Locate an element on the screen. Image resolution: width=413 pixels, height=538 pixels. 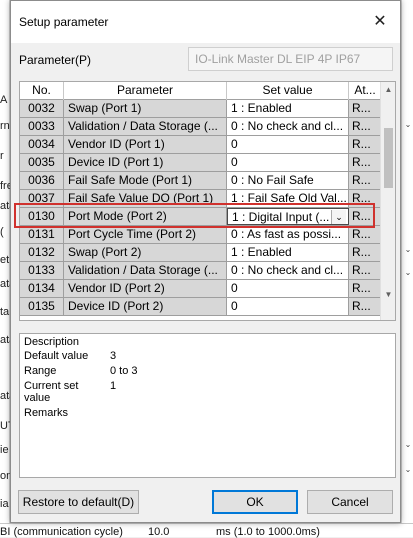
cell-no: 0037 is located at coordinates (42, 198).